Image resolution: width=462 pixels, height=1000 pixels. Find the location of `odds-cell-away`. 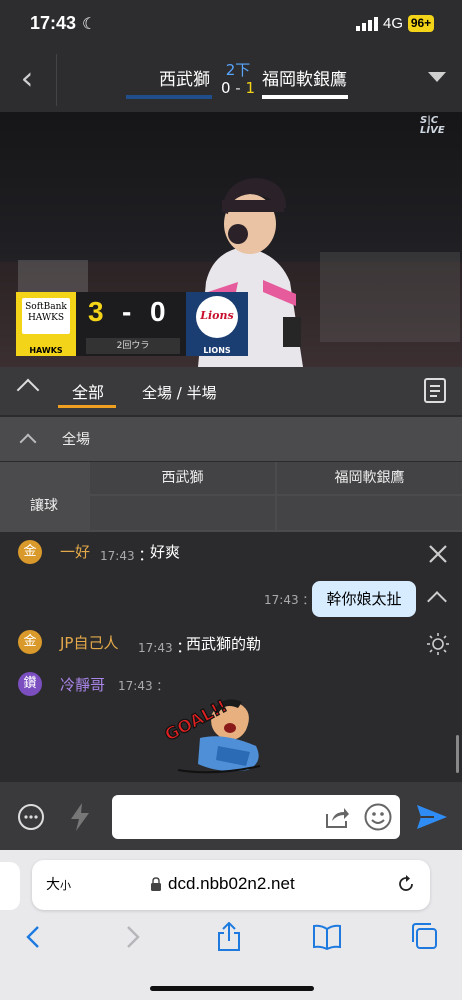

odds-cell-away is located at coordinates (369, 513).